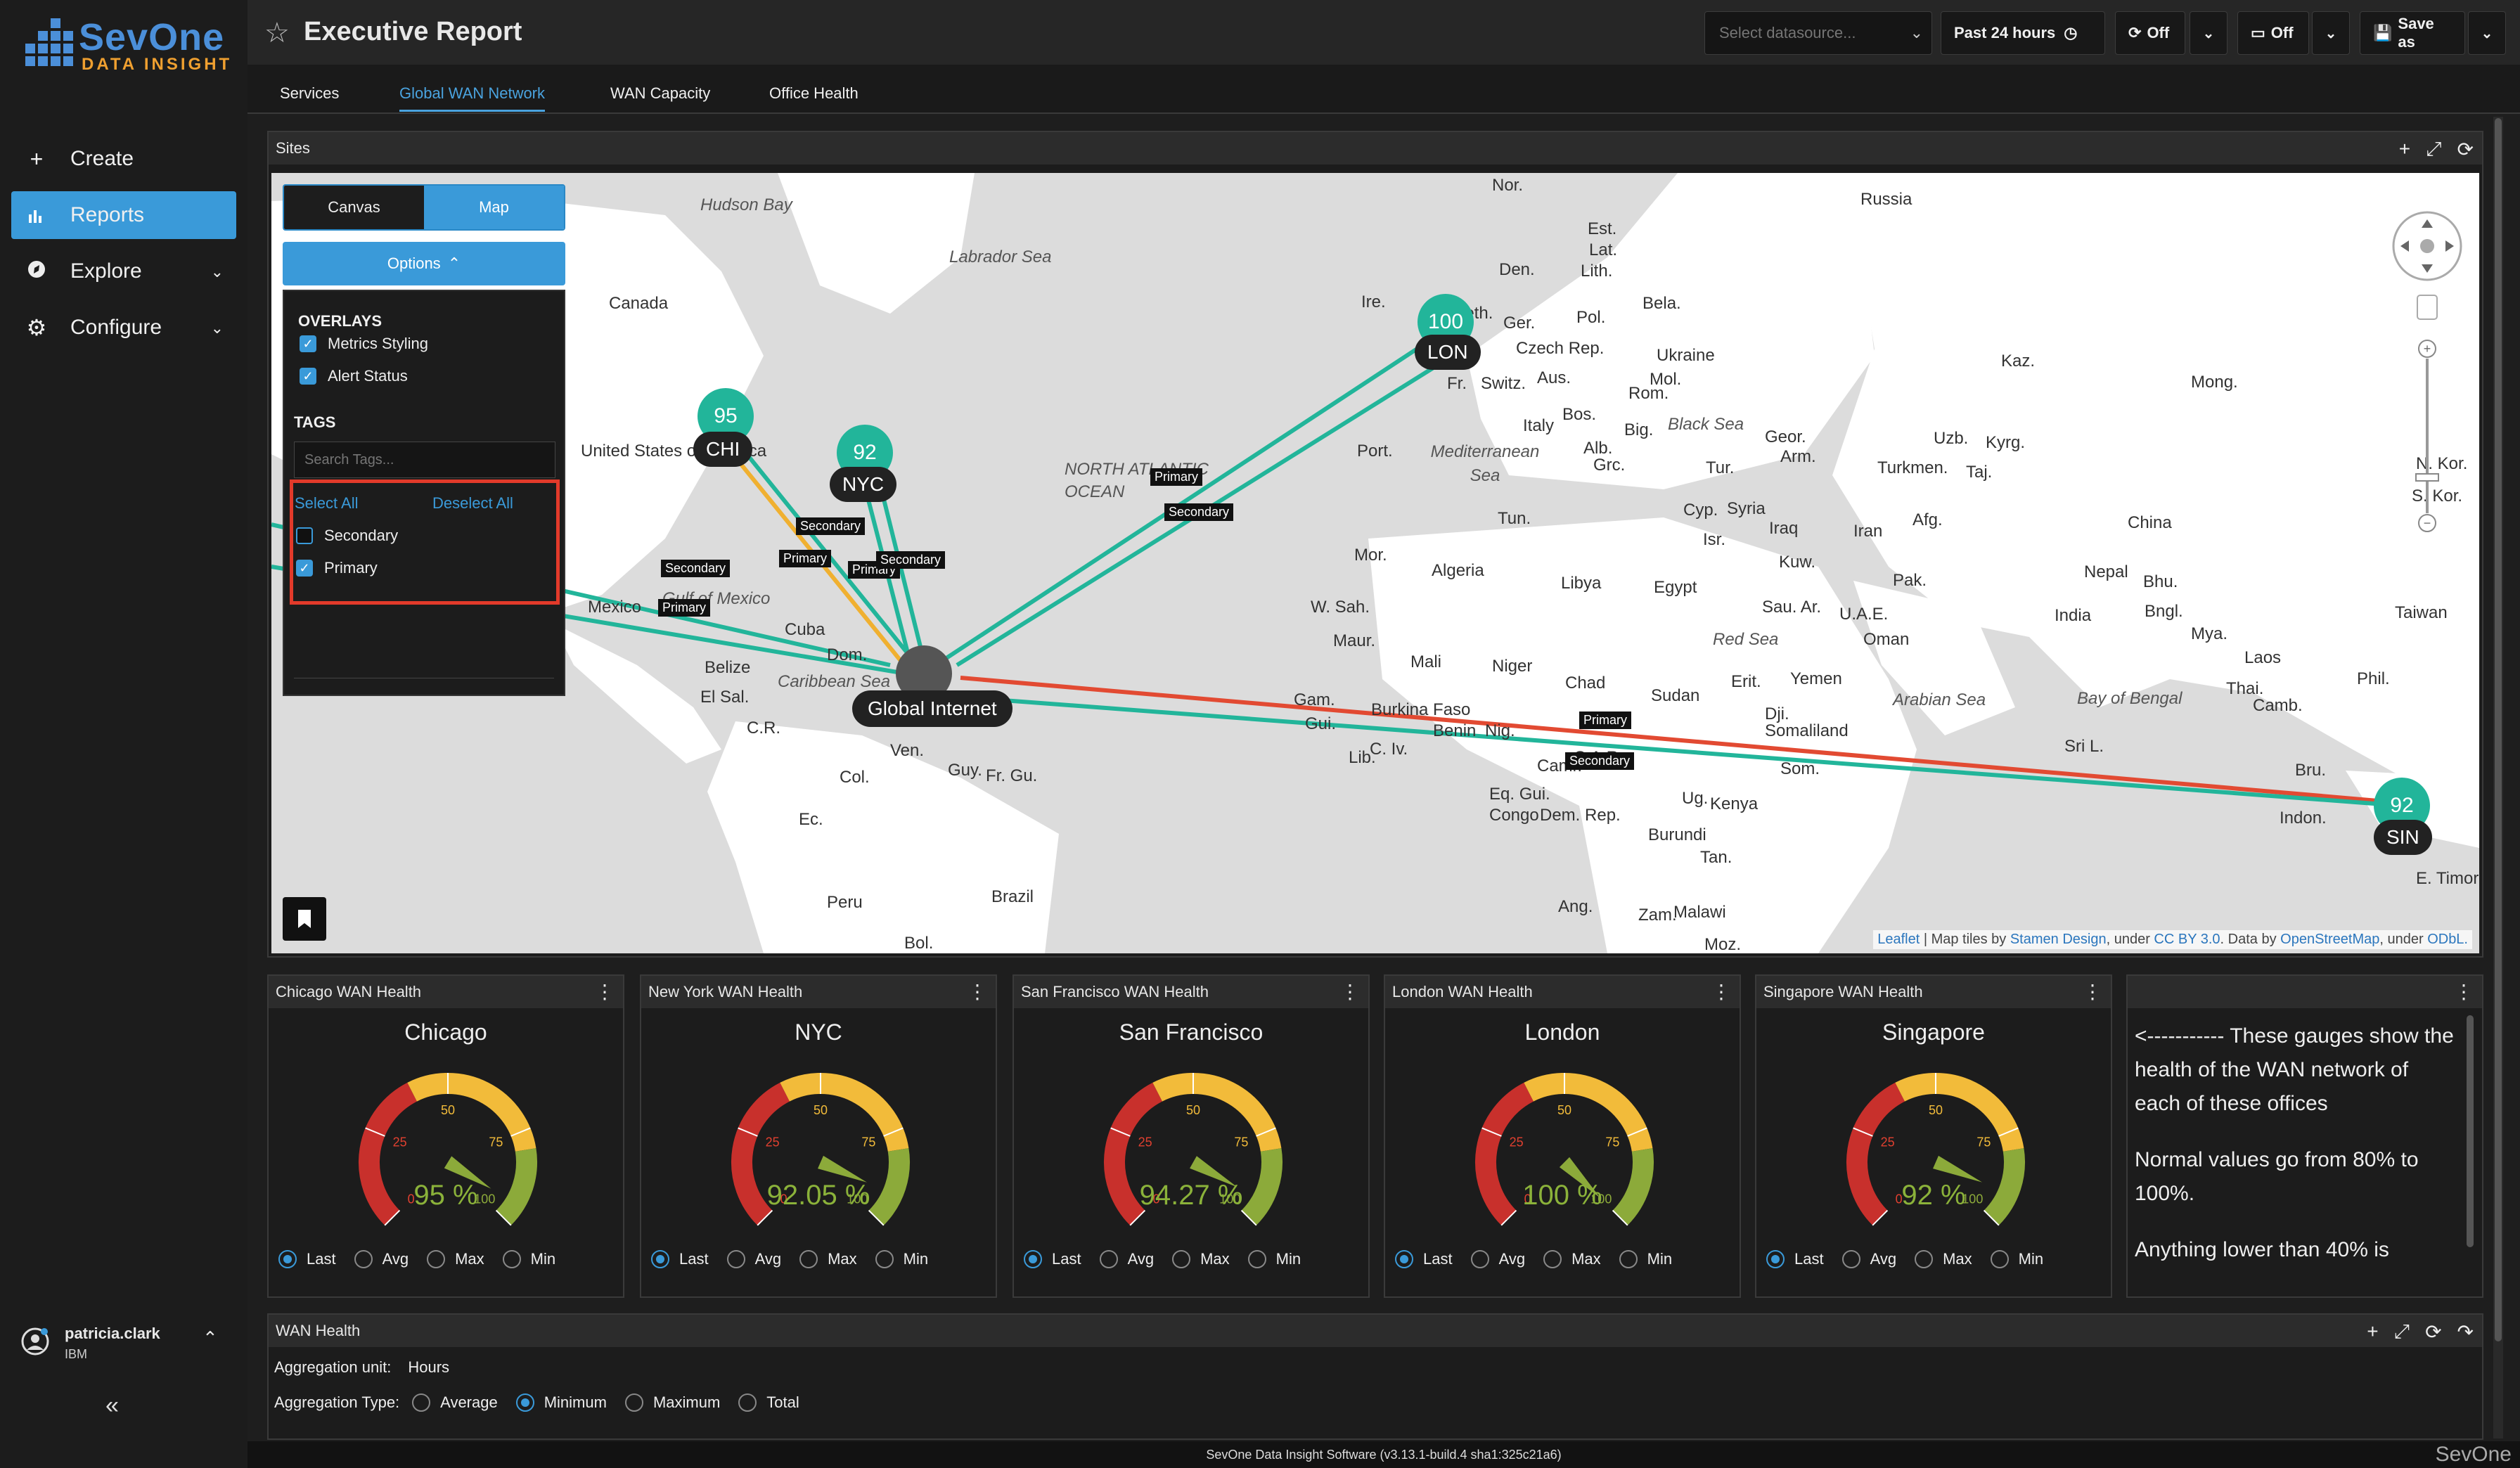 The width and height of the screenshot is (2520, 1468). What do you see at coordinates (49, 42) in the screenshot?
I see `logo-mark-icon` at bounding box center [49, 42].